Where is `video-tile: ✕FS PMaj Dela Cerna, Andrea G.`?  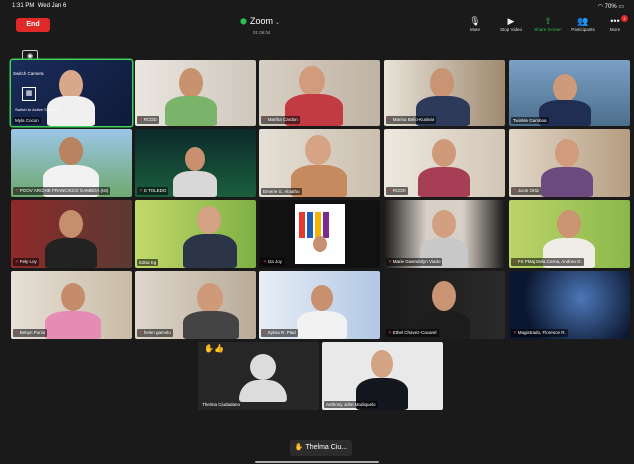
video-tile: ✕FS PMaj Dela Cerna, Andrea G. is located at coordinates (569, 234).